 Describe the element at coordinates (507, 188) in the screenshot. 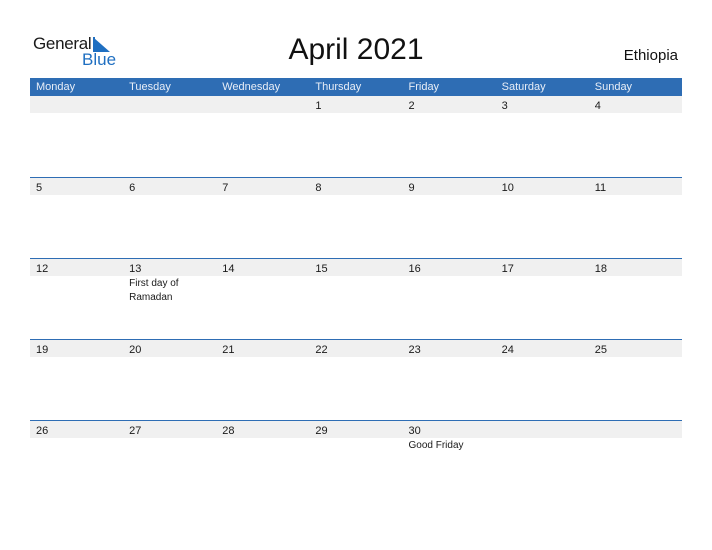

I see `day-number: 10` at that location.